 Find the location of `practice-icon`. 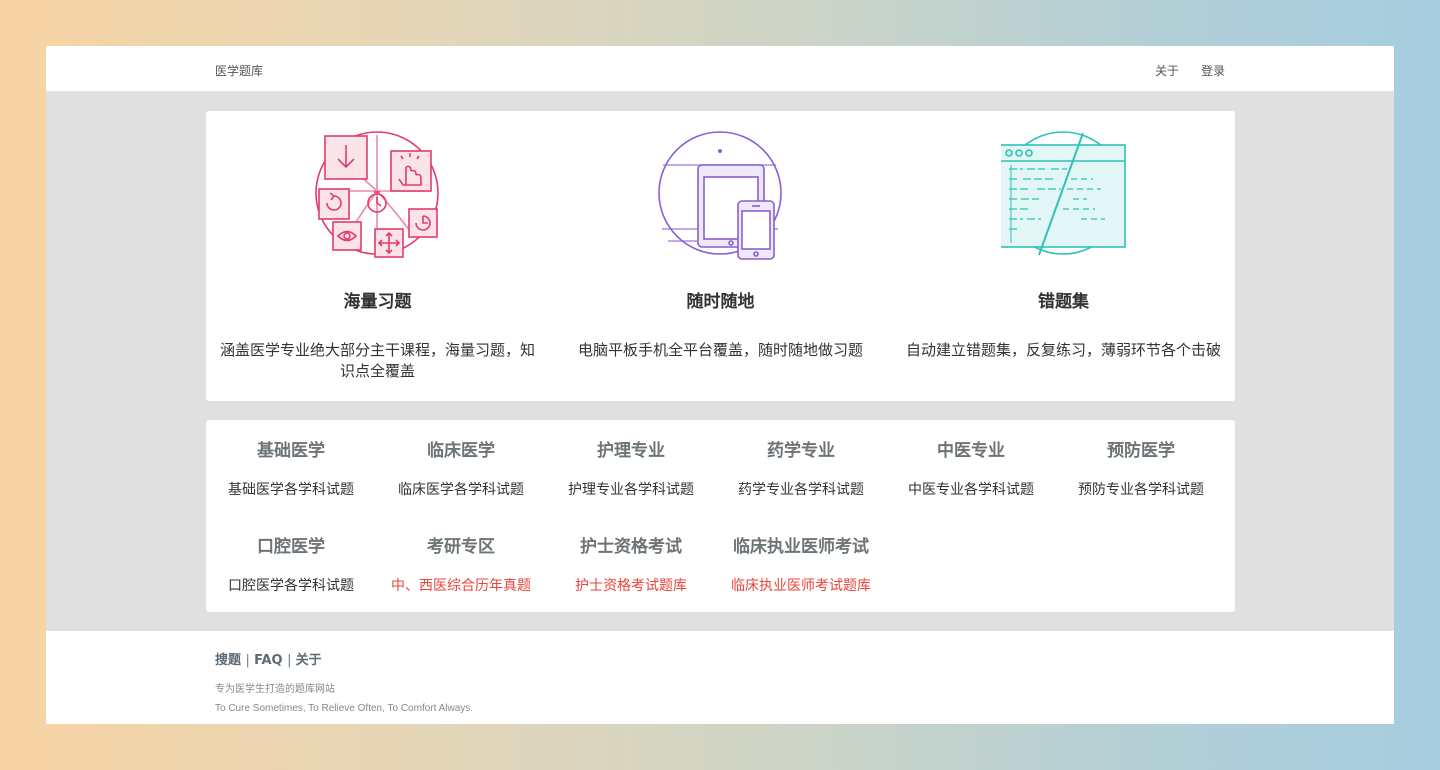

practice-icon is located at coordinates (376, 194).